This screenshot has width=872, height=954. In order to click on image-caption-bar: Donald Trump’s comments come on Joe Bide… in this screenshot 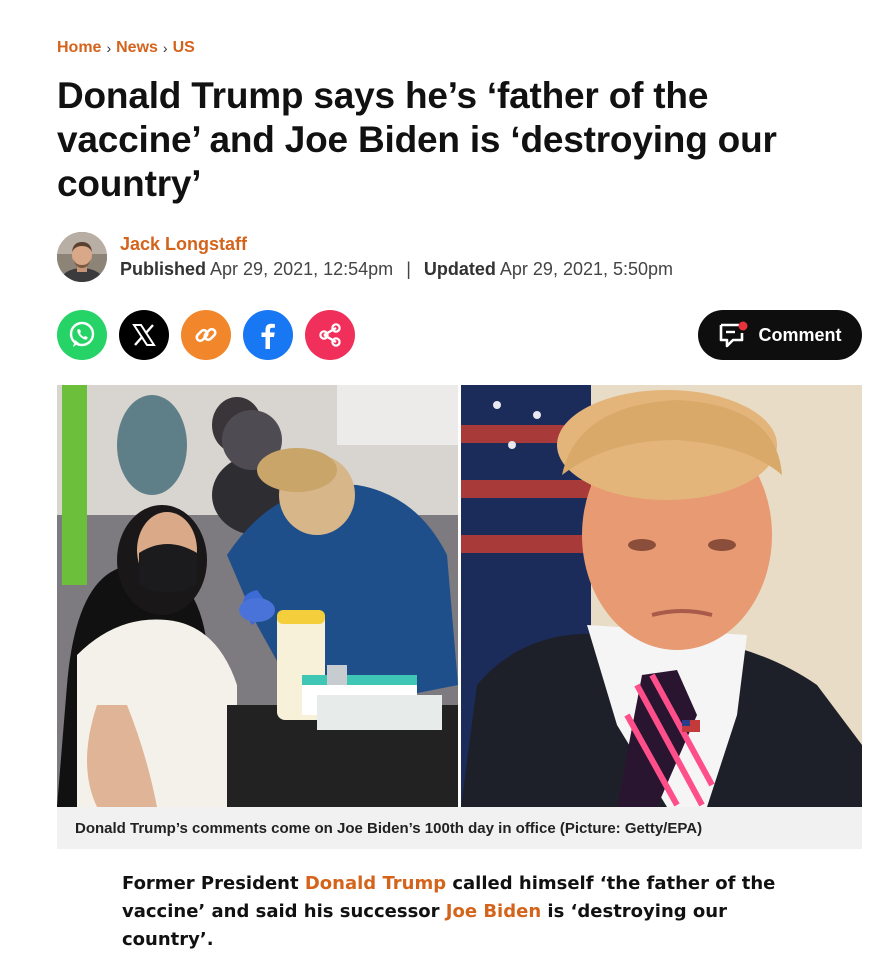, I will do `click(459, 828)`.